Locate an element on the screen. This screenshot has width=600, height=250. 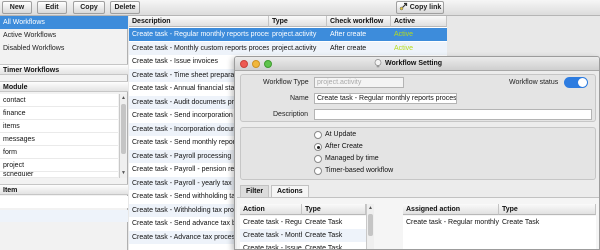
actions-scrollbar: ▲ is located at coordinates (370, 226).